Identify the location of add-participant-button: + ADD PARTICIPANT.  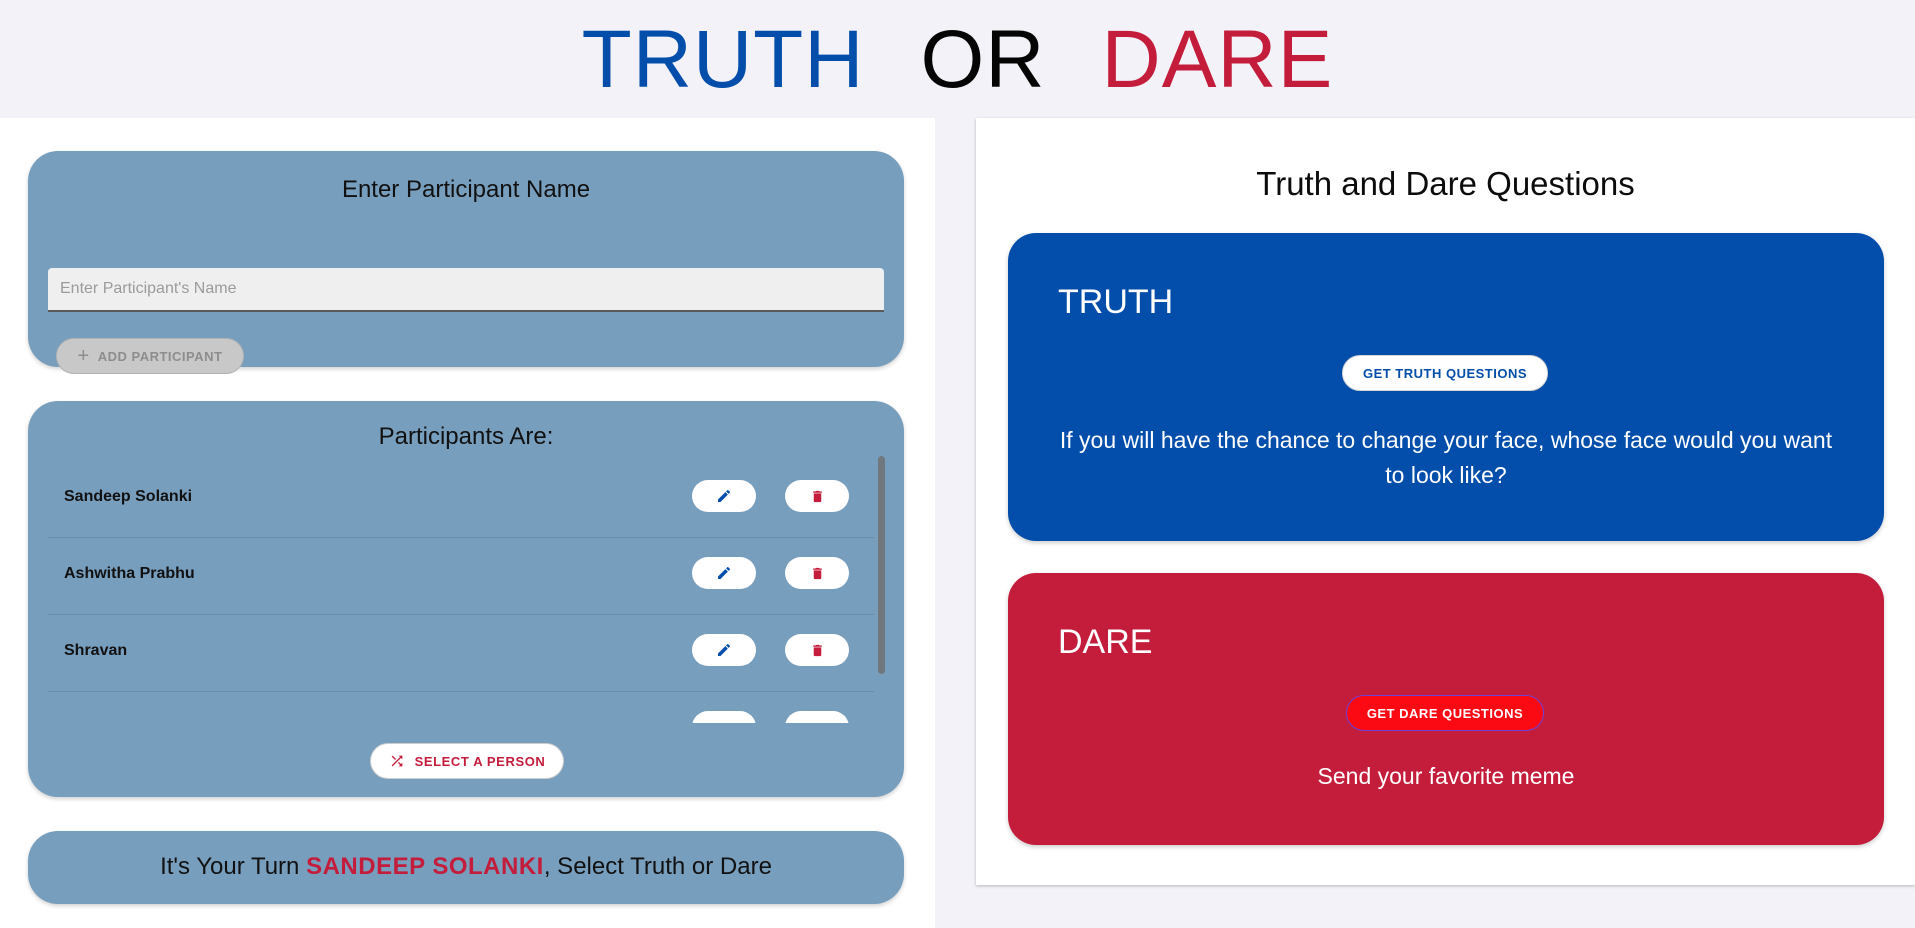
(150, 356).